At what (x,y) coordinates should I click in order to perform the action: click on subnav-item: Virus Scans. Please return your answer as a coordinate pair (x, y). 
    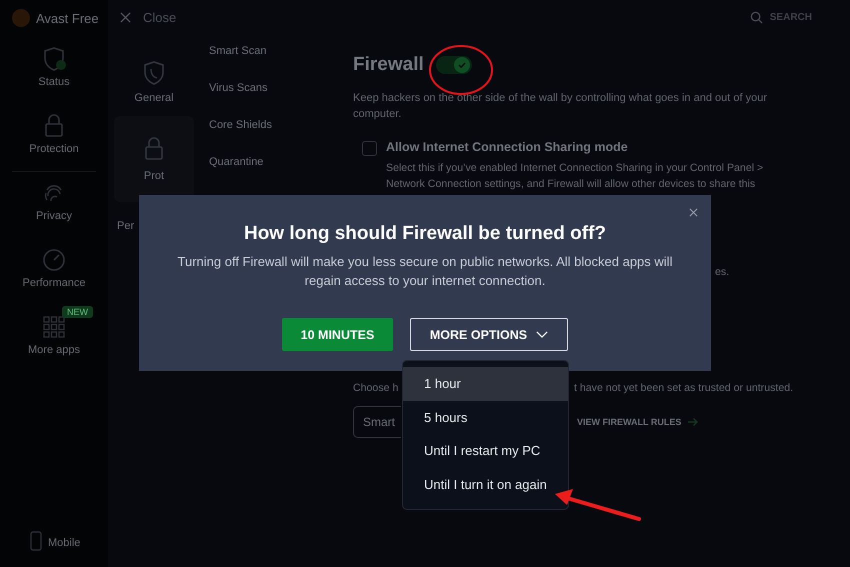
    Looking at the image, I should click on (276, 88).